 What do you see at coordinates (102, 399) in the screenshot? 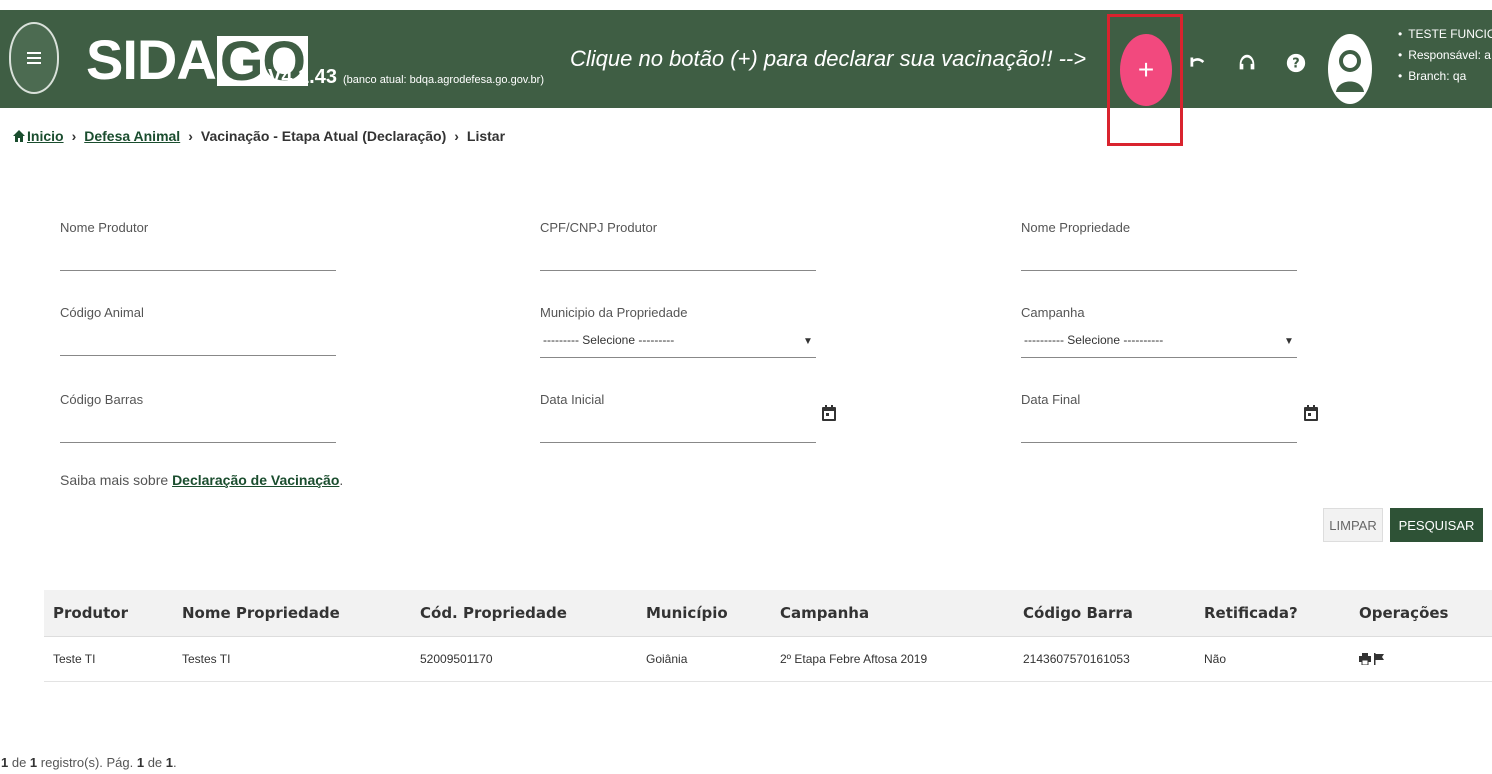
I see `codigo-barras-label: Código Barras` at bounding box center [102, 399].